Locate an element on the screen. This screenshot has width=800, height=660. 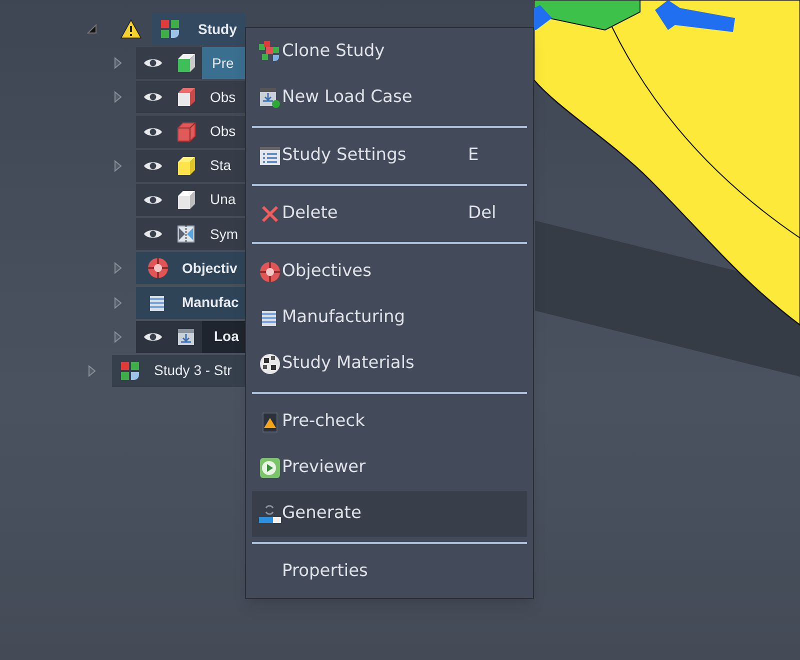
menu-item: New Load Case is located at coordinates (389, 98).